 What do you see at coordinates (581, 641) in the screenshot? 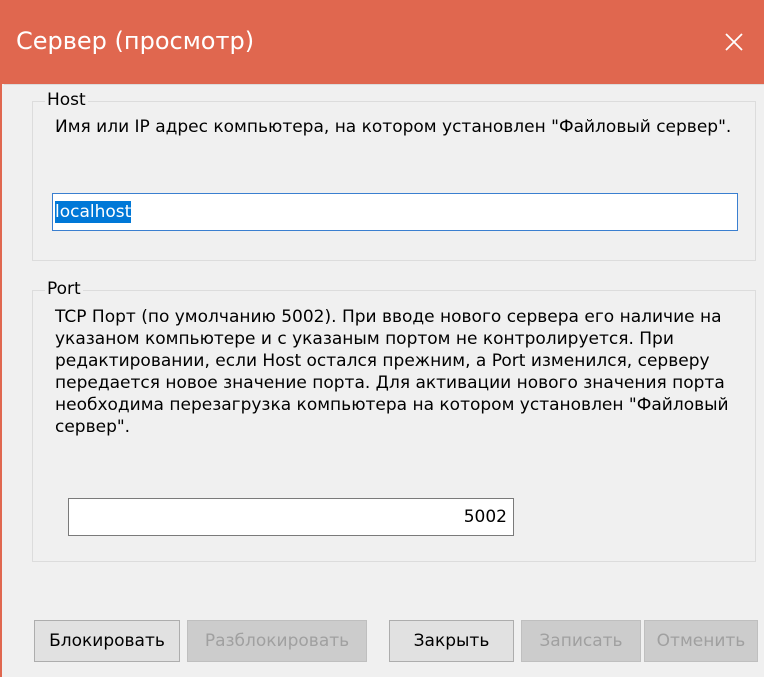
I see `save-button: Записать` at bounding box center [581, 641].